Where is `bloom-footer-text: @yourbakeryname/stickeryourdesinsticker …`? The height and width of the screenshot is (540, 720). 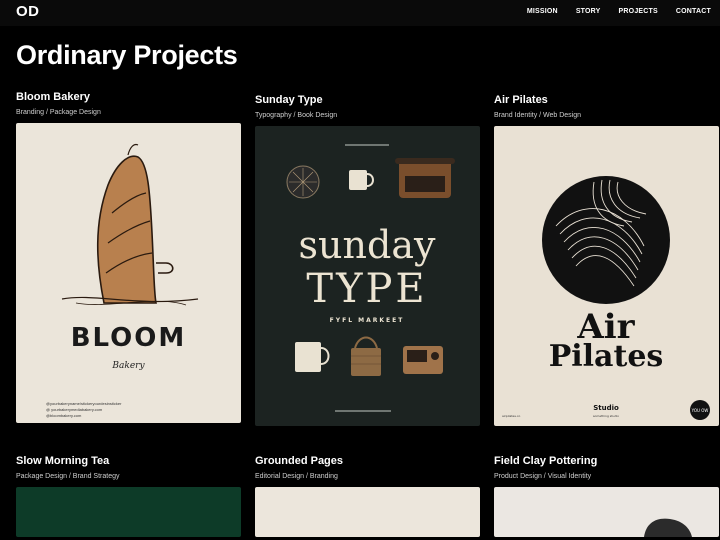 bloom-footer-text: @yourbakeryname/stickeryourdesinsticker … is located at coordinates (83, 410).